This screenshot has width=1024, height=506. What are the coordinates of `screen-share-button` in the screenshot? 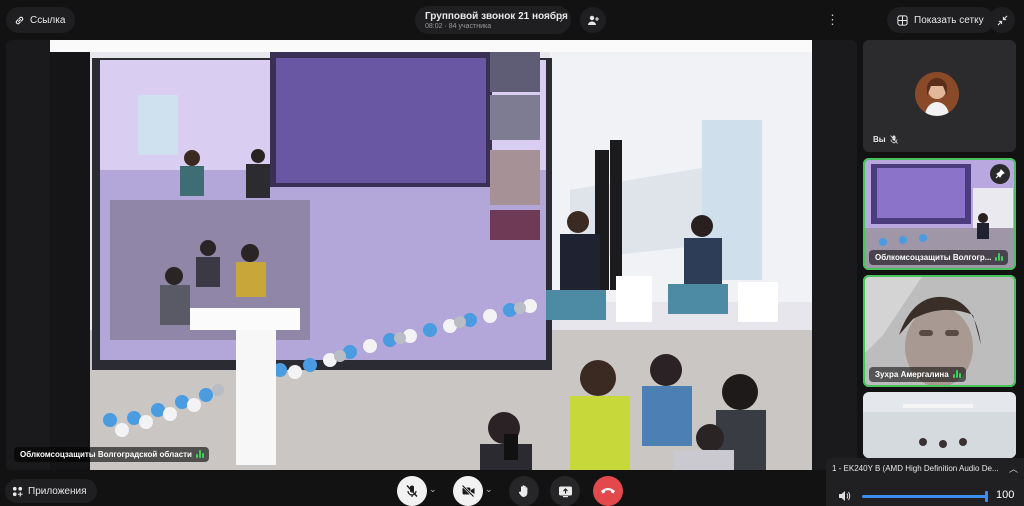 It's located at (565, 491).